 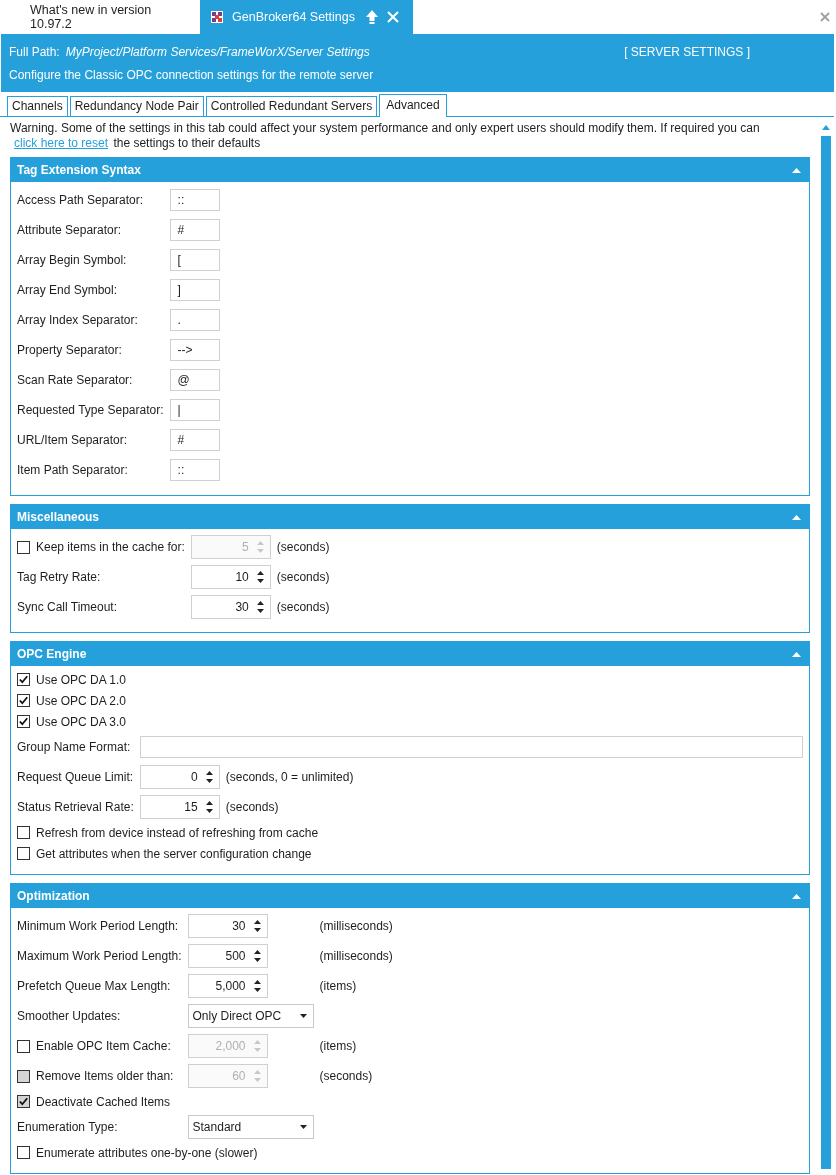 What do you see at coordinates (227, 986) in the screenshot?
I see `number-field: 5,000` at bounding box center [227, 986].